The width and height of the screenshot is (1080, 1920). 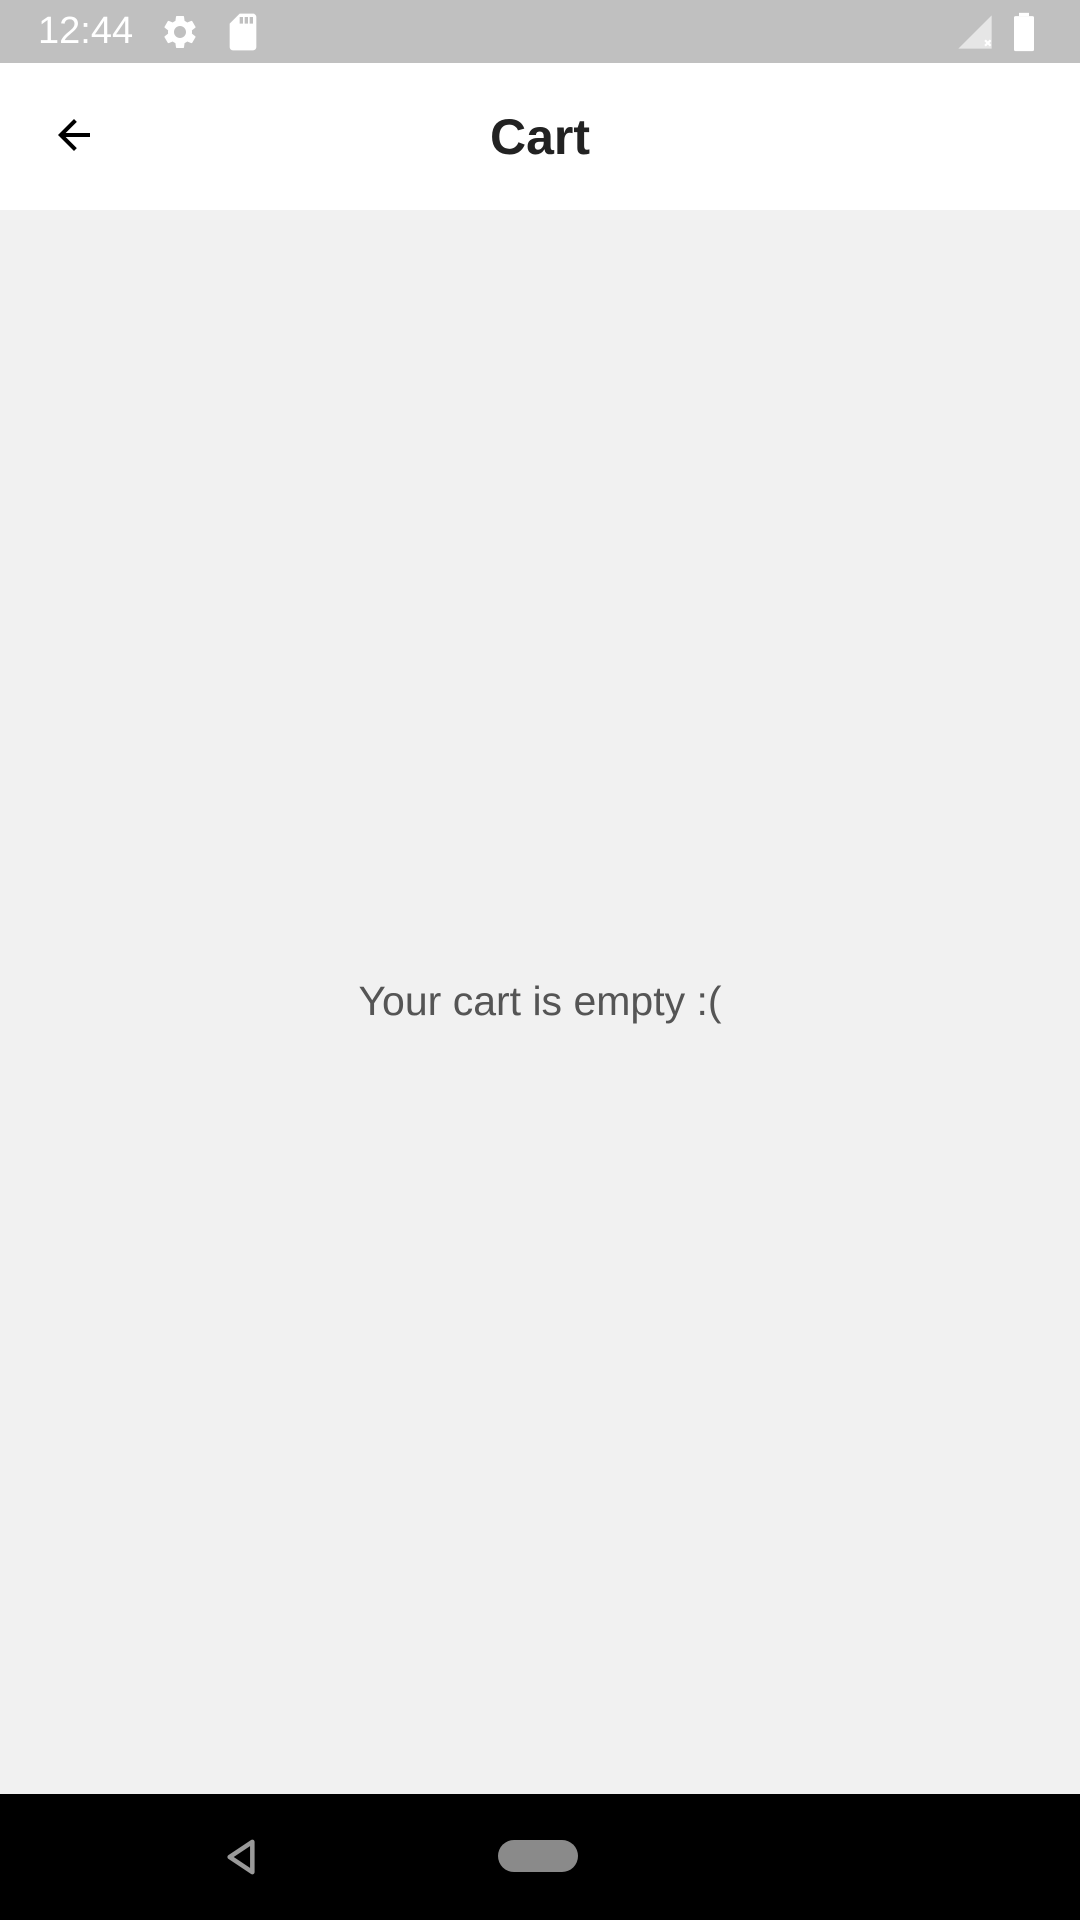 What do you see at coordinates (241, 1857) in the screenshot?
I see `nav-back-icon` at bounding box center [241, 1857].